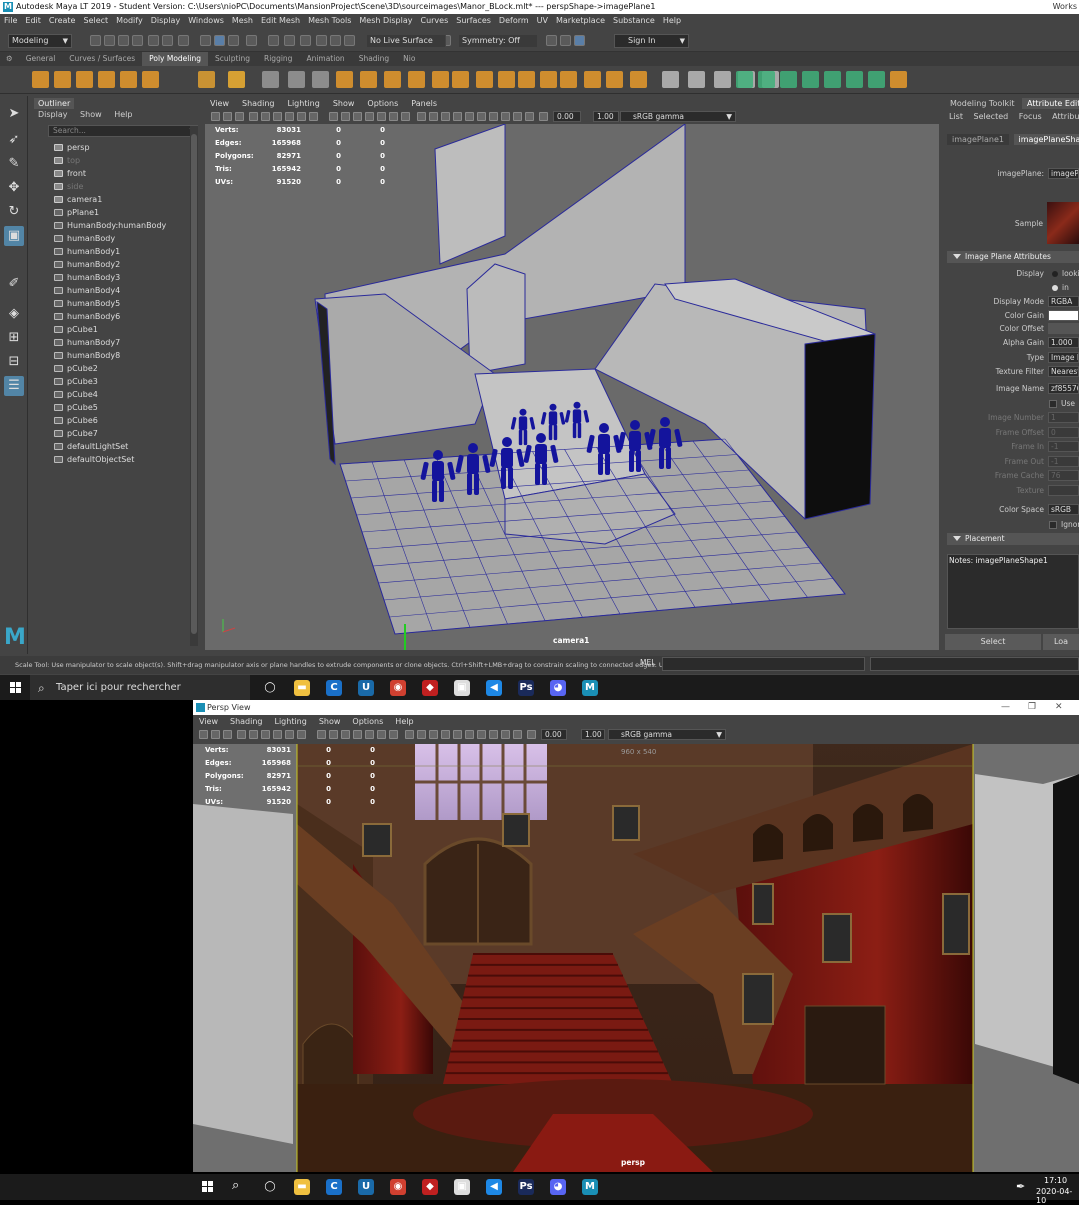 The height and width of the screenshot is (1205, 1079). Describe the element at coordinates (14, 386) in the screenshot. I see `outliner-layout-icon: ☰` at that location.